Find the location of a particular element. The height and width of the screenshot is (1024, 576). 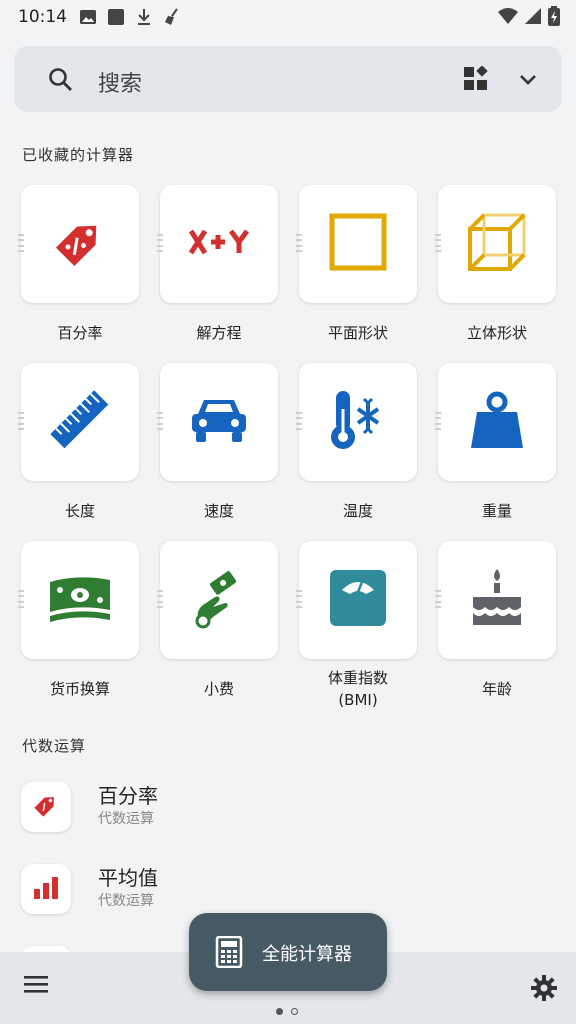

x-plus-y-icon is located at coordinates (219, 244).